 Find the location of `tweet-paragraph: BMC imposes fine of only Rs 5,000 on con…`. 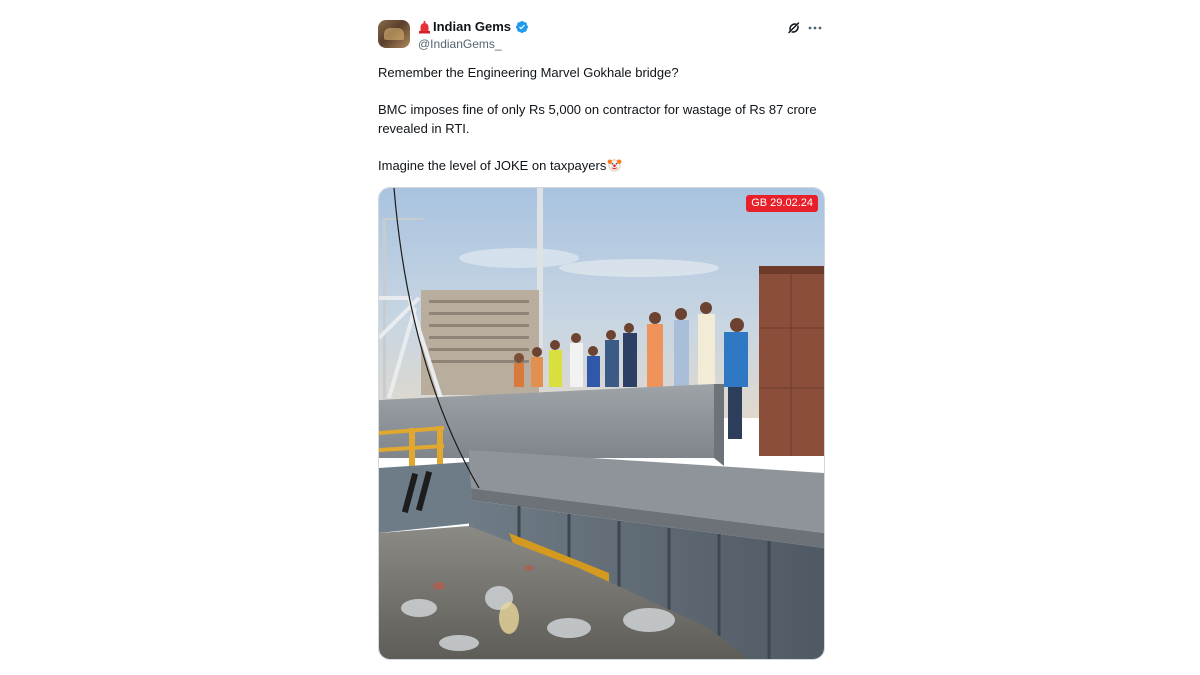

tweet-paragraph: BMC imposes fine of only Rs 5,000 on con… is located at coordinates (597, 119).